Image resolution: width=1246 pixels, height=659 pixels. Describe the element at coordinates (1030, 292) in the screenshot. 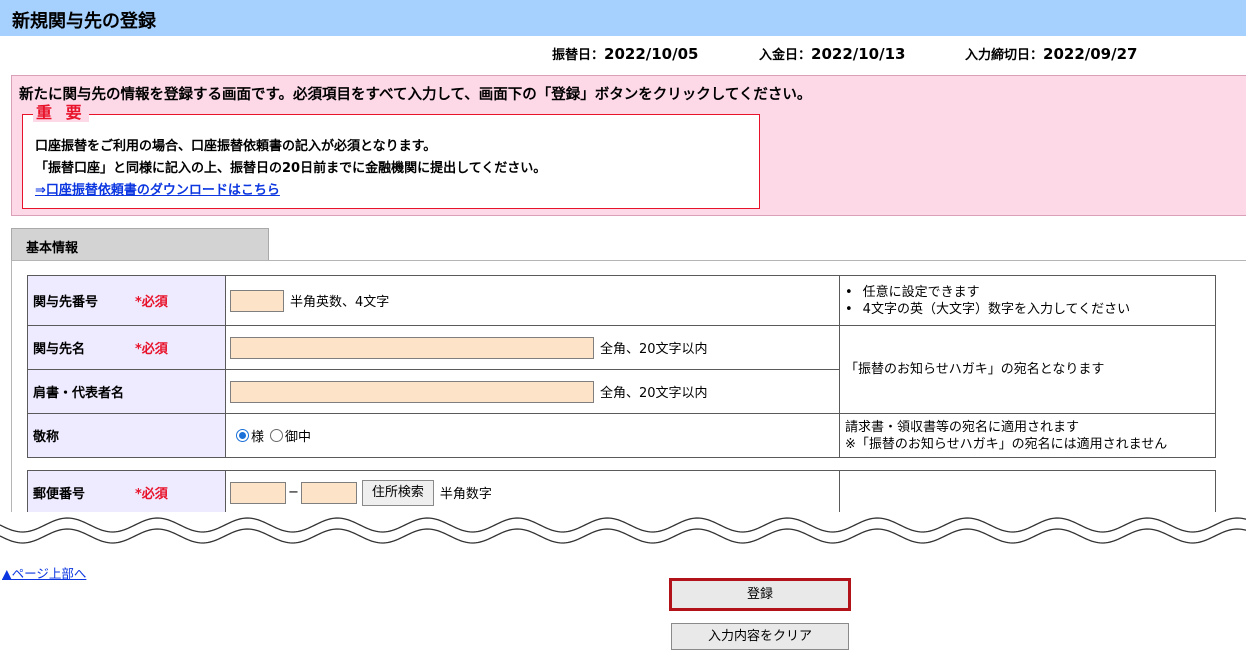

I see `client-code-note-1: 任意に設定できます` at that location.